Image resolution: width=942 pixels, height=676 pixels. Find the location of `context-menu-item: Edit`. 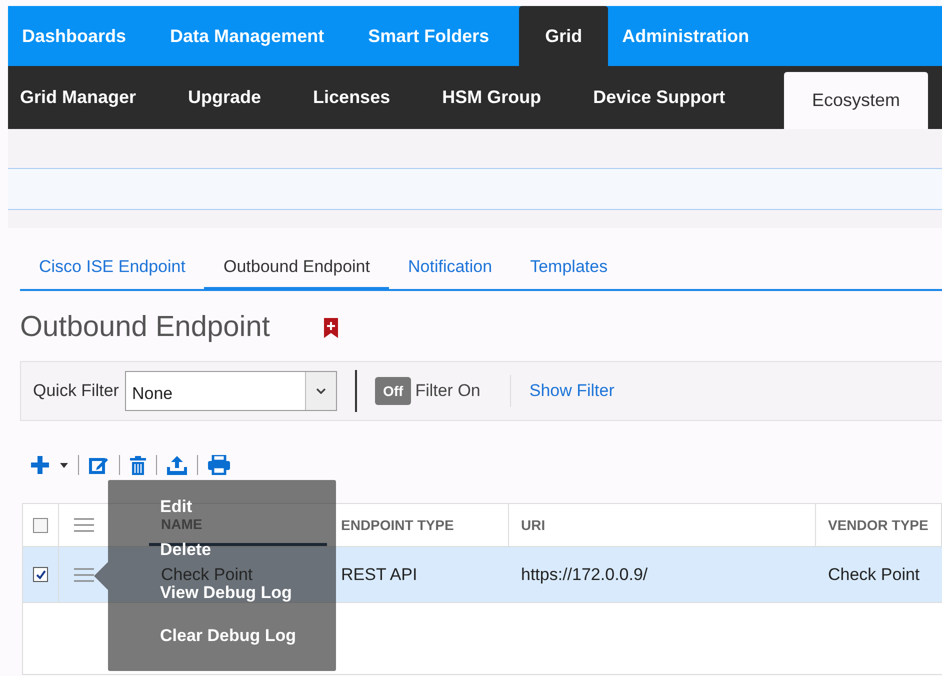

context-menu-item: Edit is located at coordinates (176, 506).